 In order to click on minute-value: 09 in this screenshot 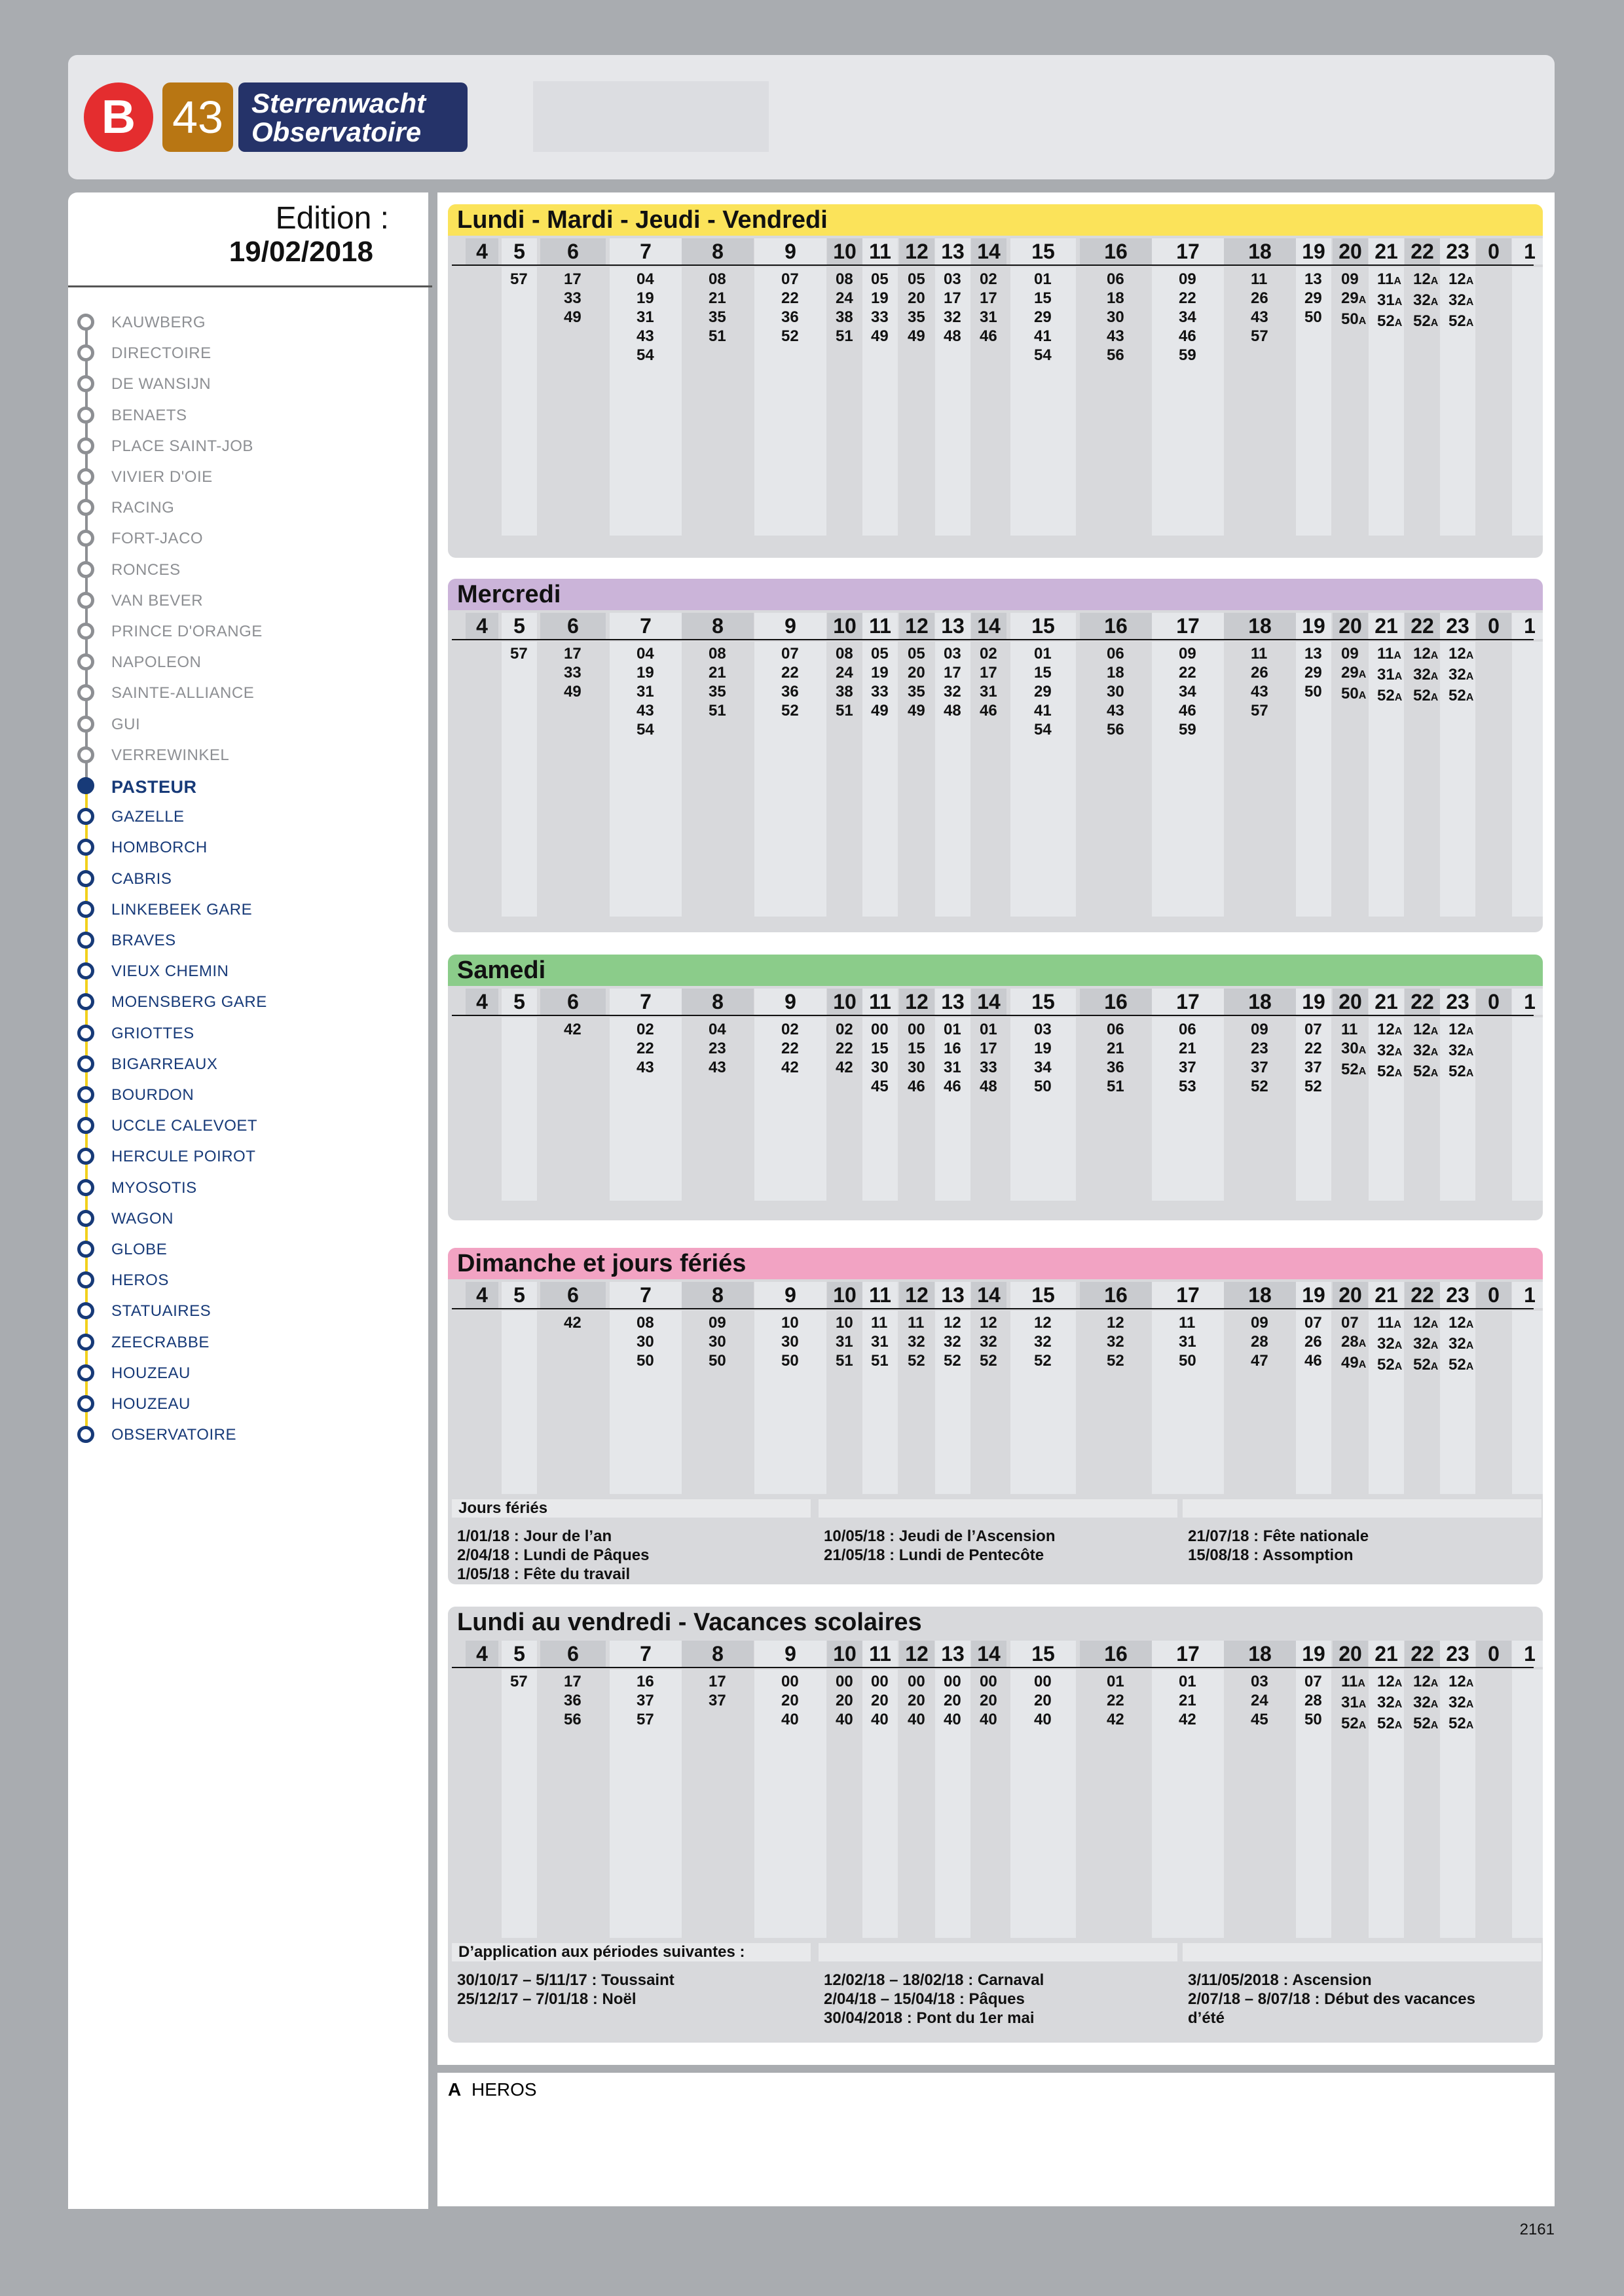, I will do `click(1187, 654)`.